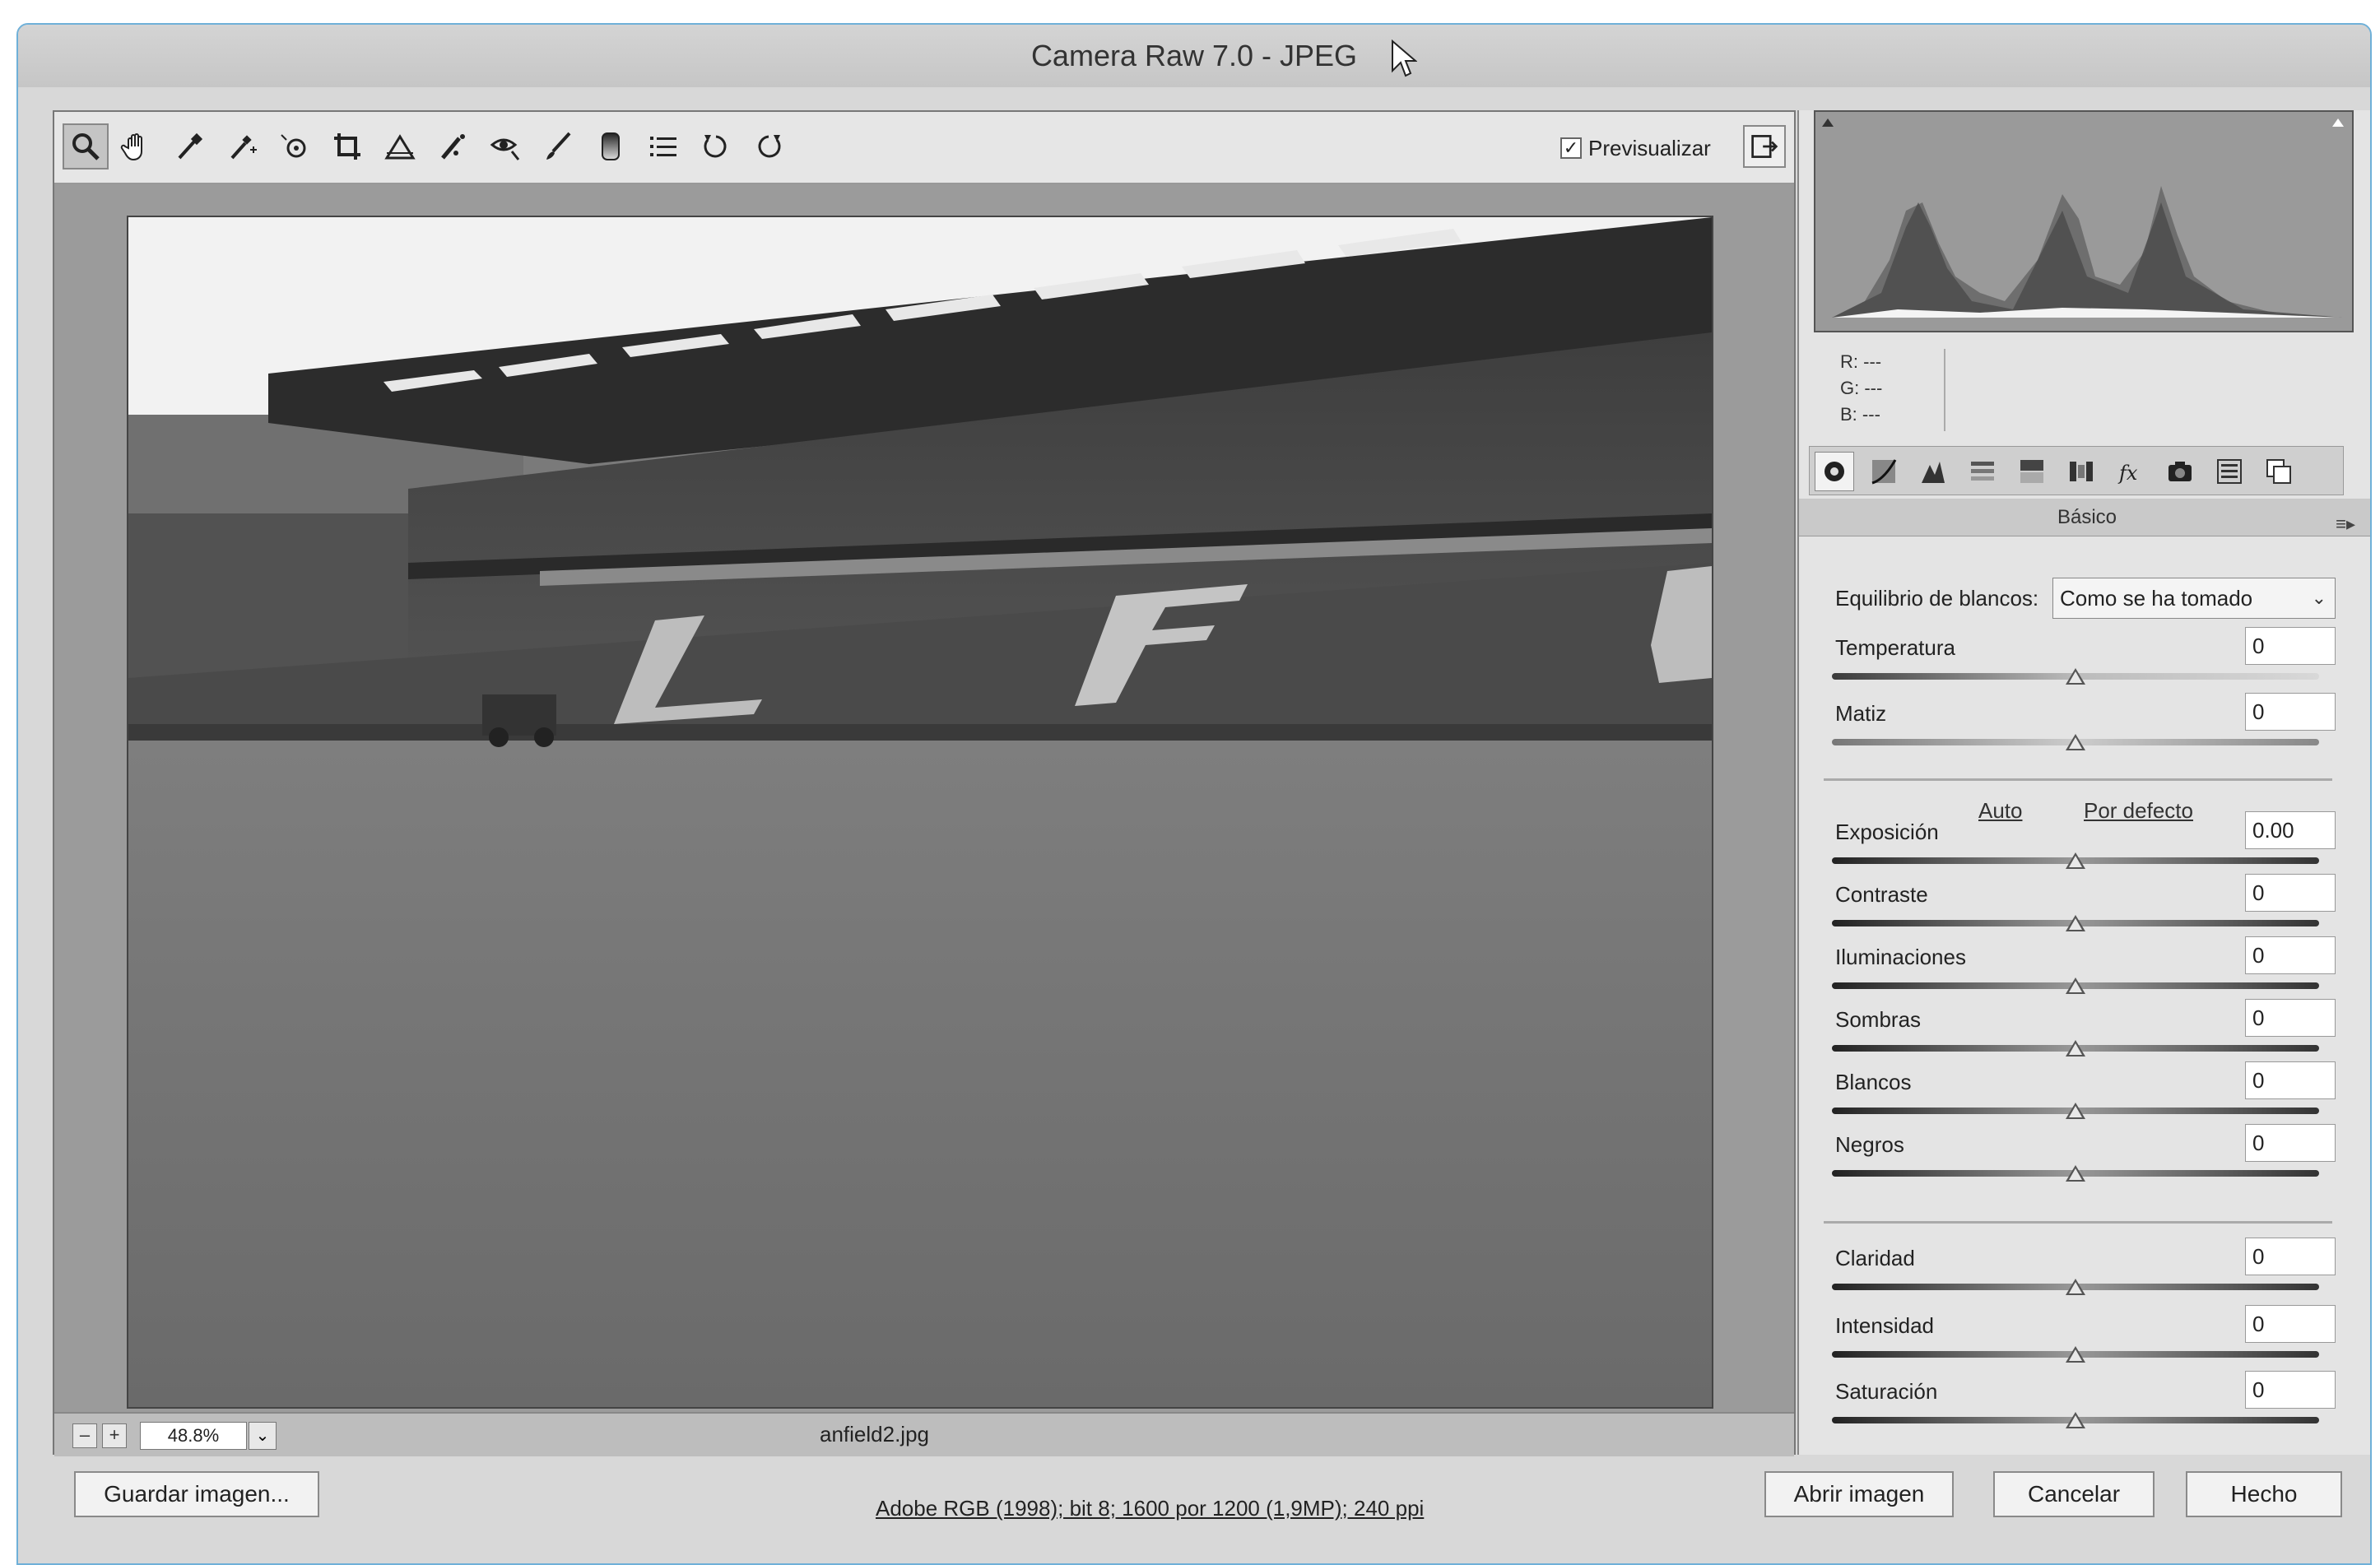  Describe the element at coordinates (1834, 471) in the screenshot. I see `tab-basic` at that location.